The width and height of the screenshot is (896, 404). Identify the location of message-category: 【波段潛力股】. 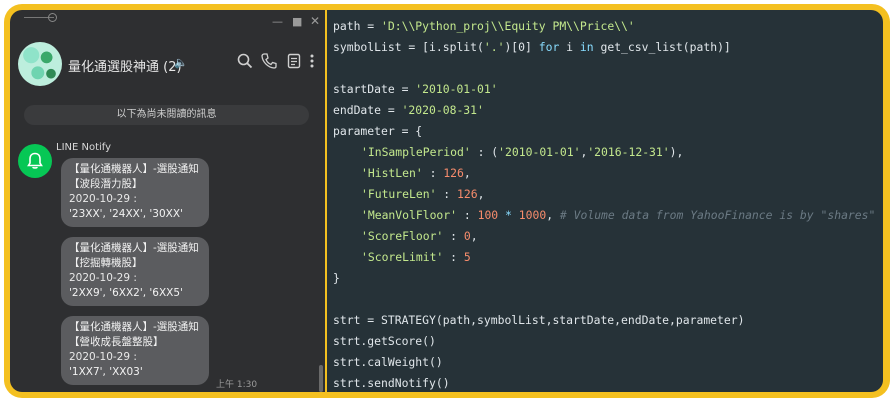
(106, 184).